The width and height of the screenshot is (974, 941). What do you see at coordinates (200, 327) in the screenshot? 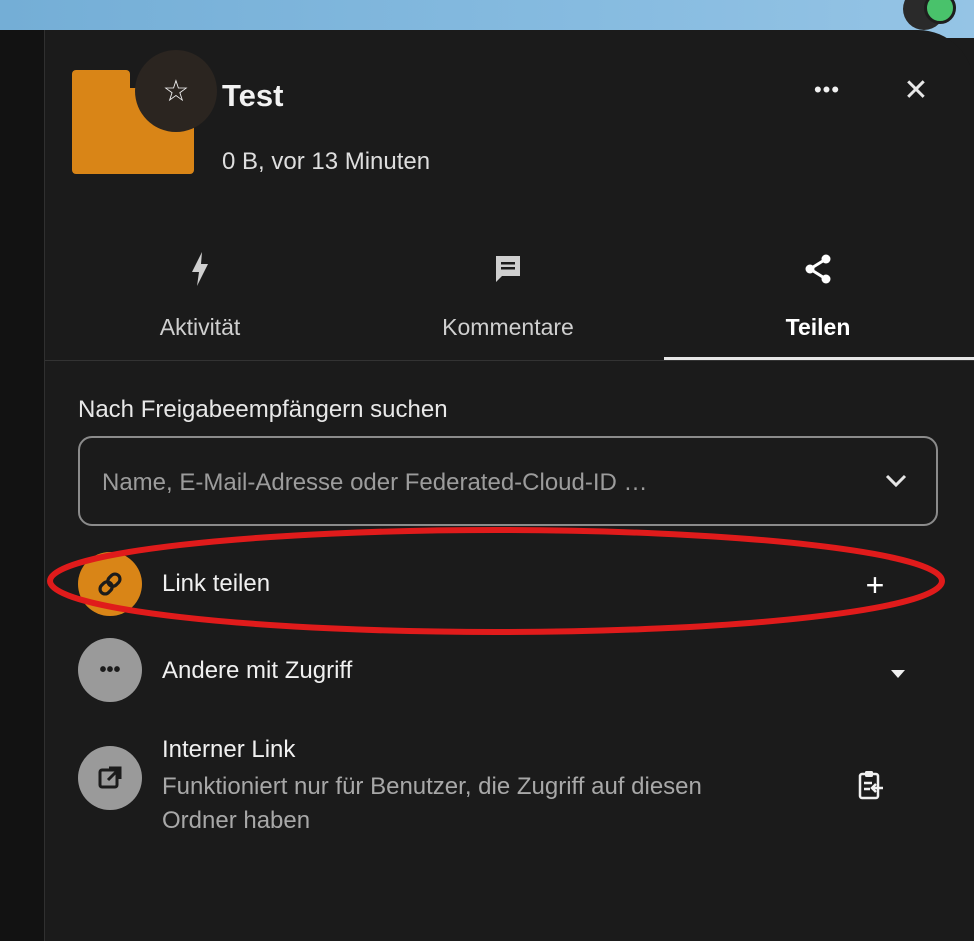
I see `tab-label: Aktivität` at bounding box center [200, 327].